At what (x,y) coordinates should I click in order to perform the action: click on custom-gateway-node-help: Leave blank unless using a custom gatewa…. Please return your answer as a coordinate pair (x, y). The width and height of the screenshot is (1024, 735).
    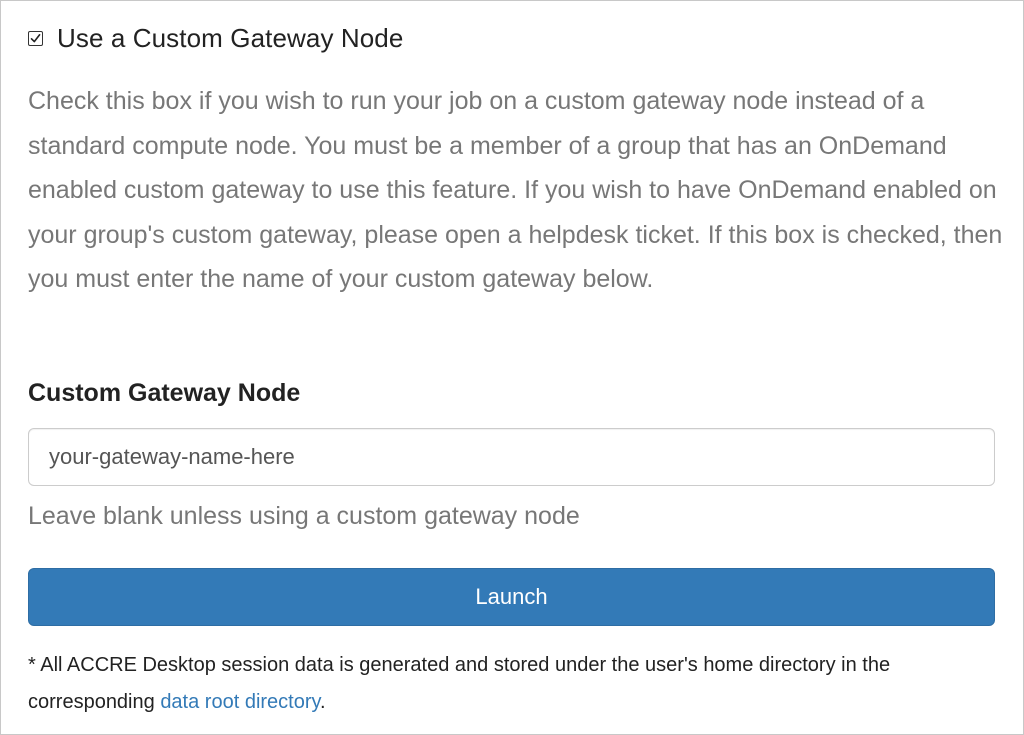
    Looking at the image, I should click on (304, 516).